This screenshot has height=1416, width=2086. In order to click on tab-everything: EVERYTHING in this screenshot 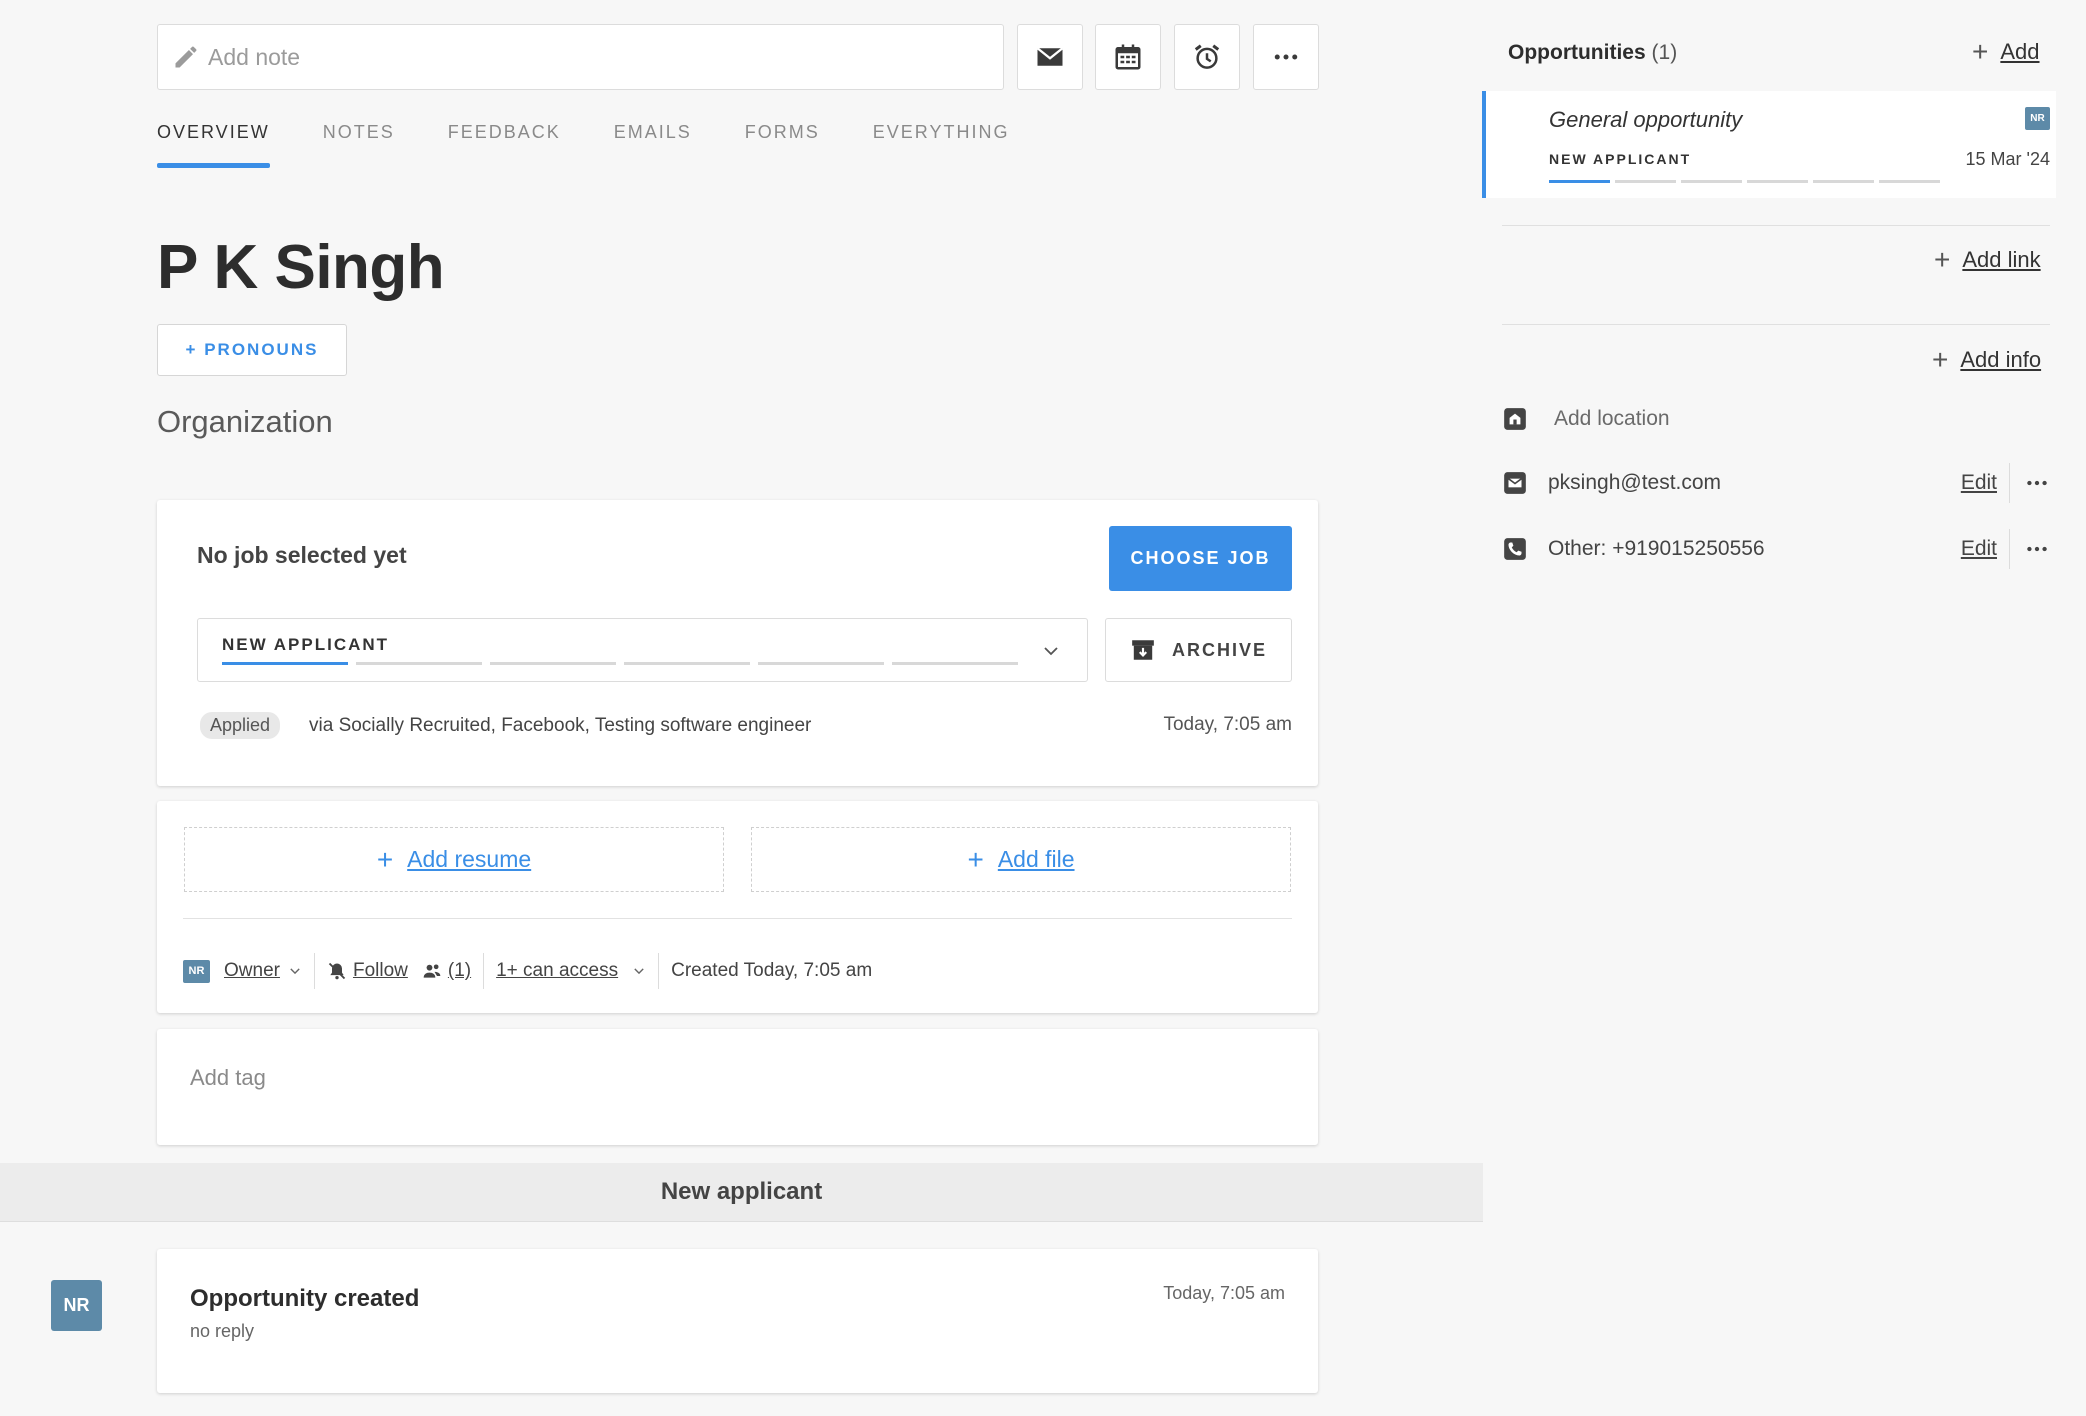, I will do `click(941, 145)`.